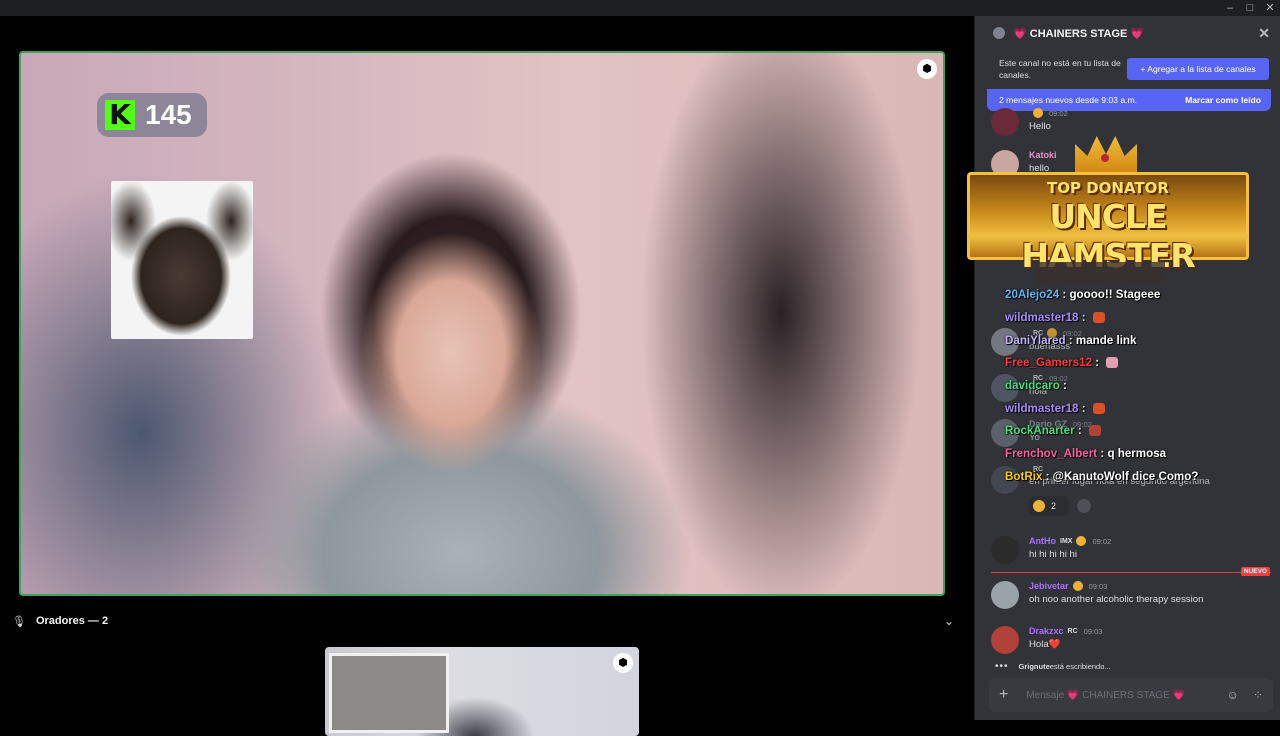 The image size is (1280, 736). Describe the element at coordinates (487, 621) in the screenshot. I see `speakers-bar: 🎙 Oradores — 2 ⌄` at that location.